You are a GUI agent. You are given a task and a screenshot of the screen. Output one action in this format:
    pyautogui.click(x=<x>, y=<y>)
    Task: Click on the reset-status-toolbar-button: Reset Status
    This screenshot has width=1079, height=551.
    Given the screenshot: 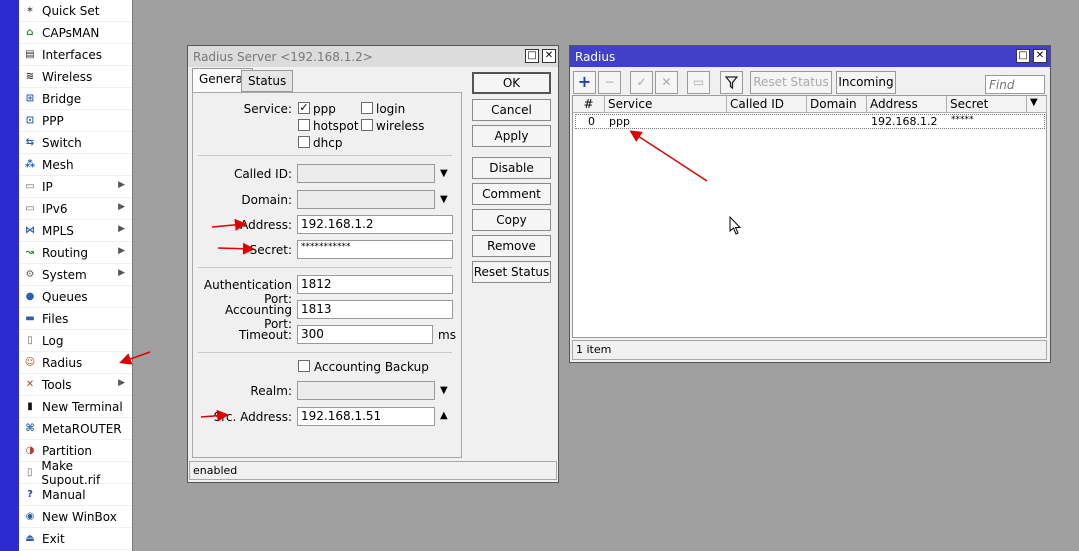 What is the action you would take?
    pyautogui.click(x=791, y=82)
    